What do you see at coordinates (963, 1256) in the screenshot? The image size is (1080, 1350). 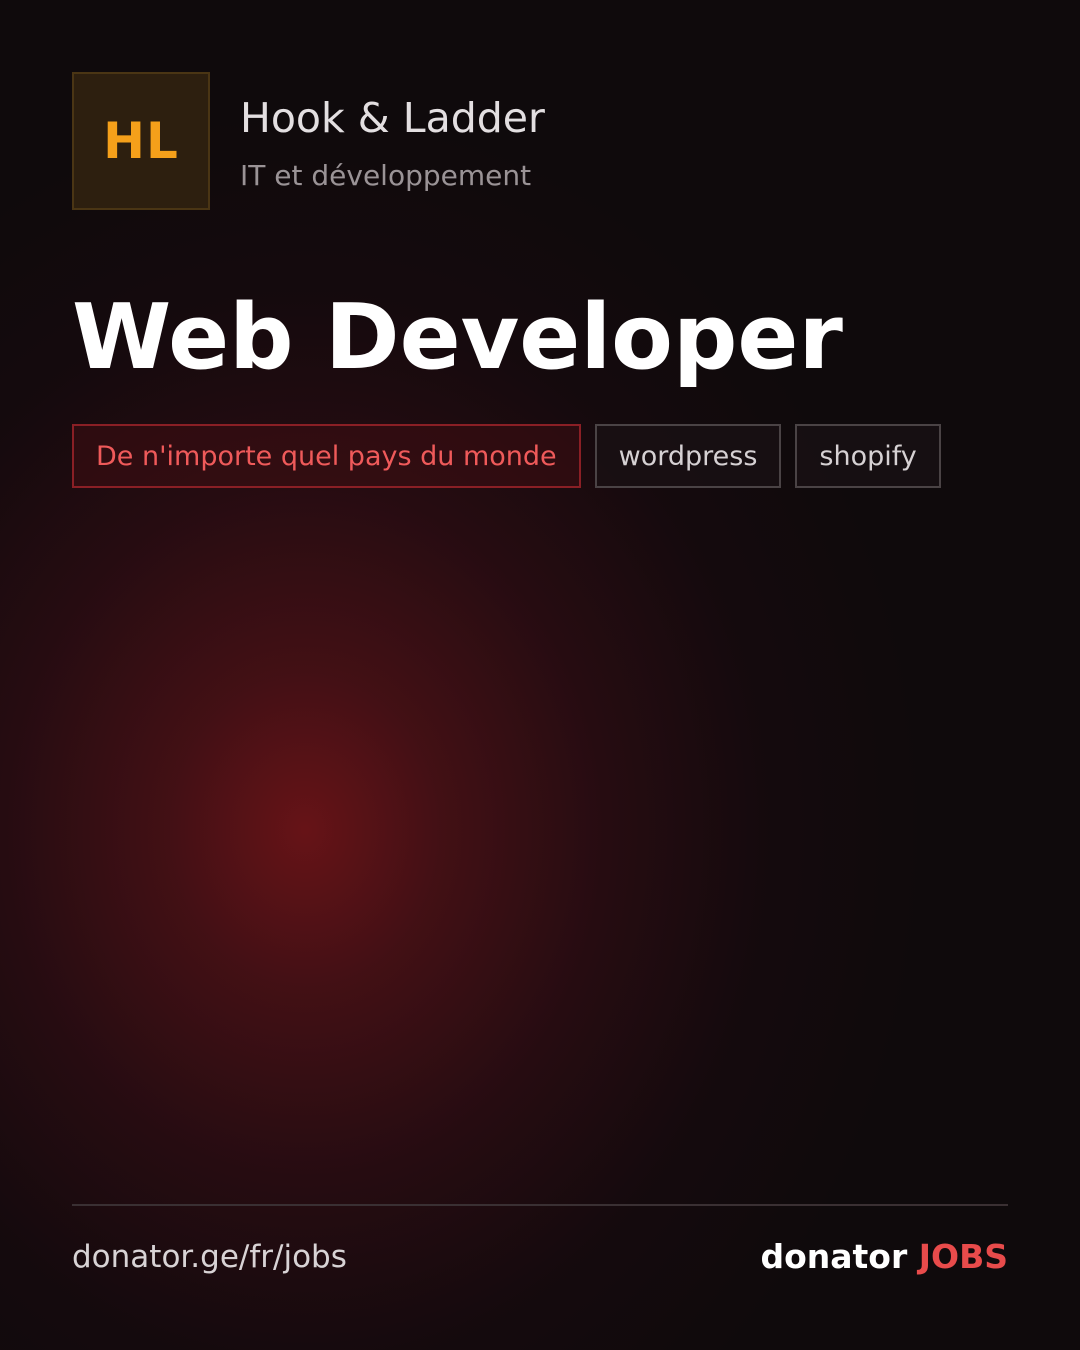 I see `brand-jobs: JOBS` at bounding box center [963, 1256].